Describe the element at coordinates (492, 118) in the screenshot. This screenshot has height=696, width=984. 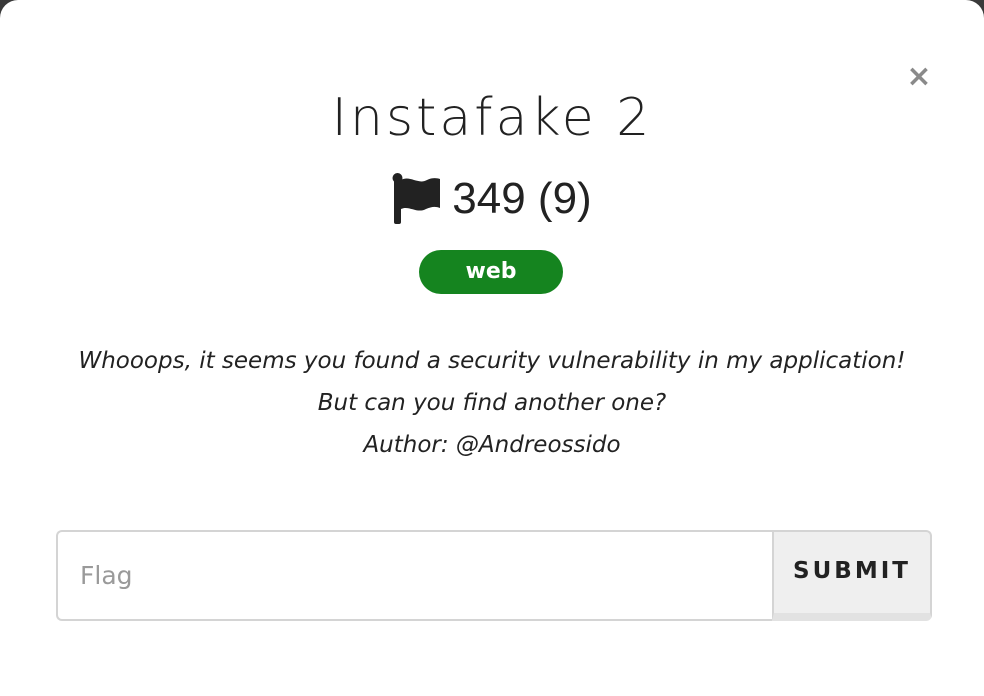
I see `challenge-title: Instafake 2` at that location.